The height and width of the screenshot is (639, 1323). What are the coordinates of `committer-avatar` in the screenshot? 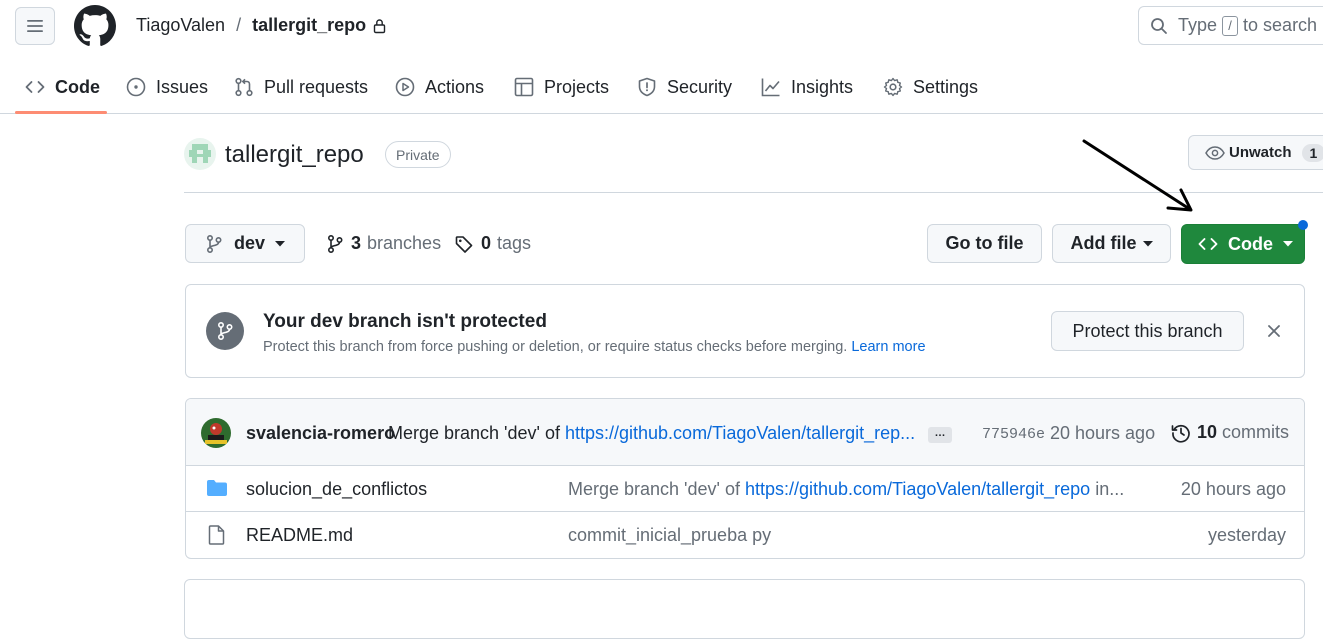 It's located at (216, 433).